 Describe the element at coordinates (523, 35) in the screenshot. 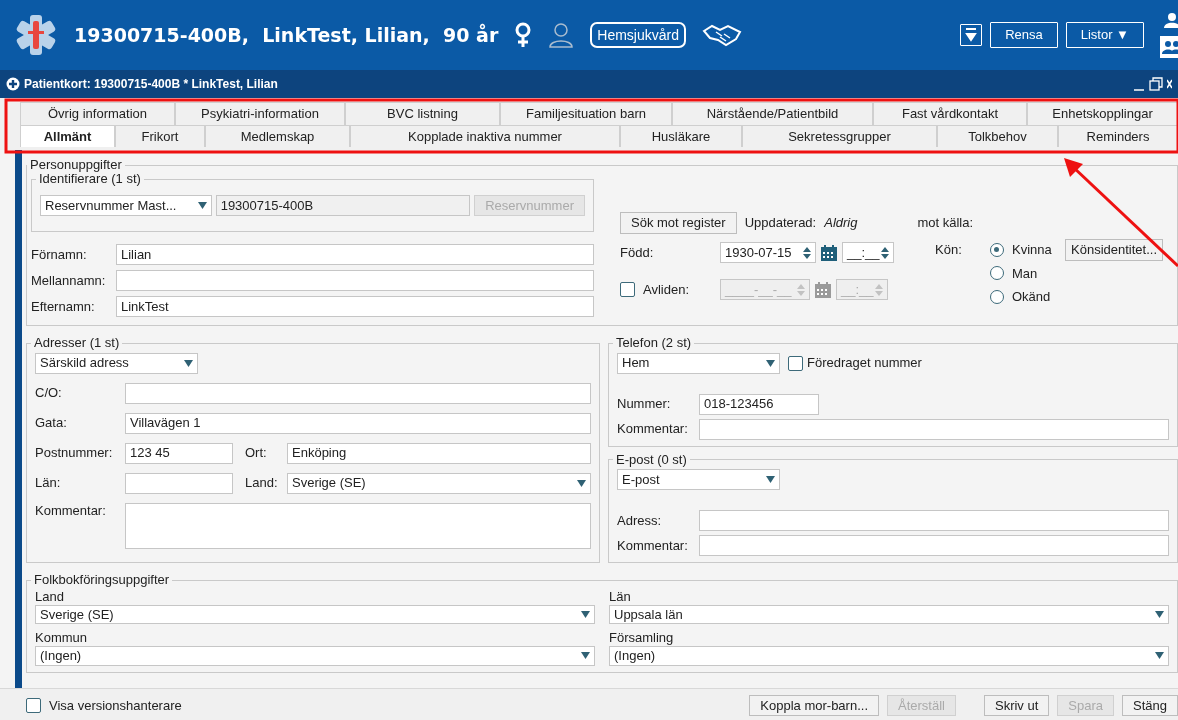

I see `female-icon` at that location.